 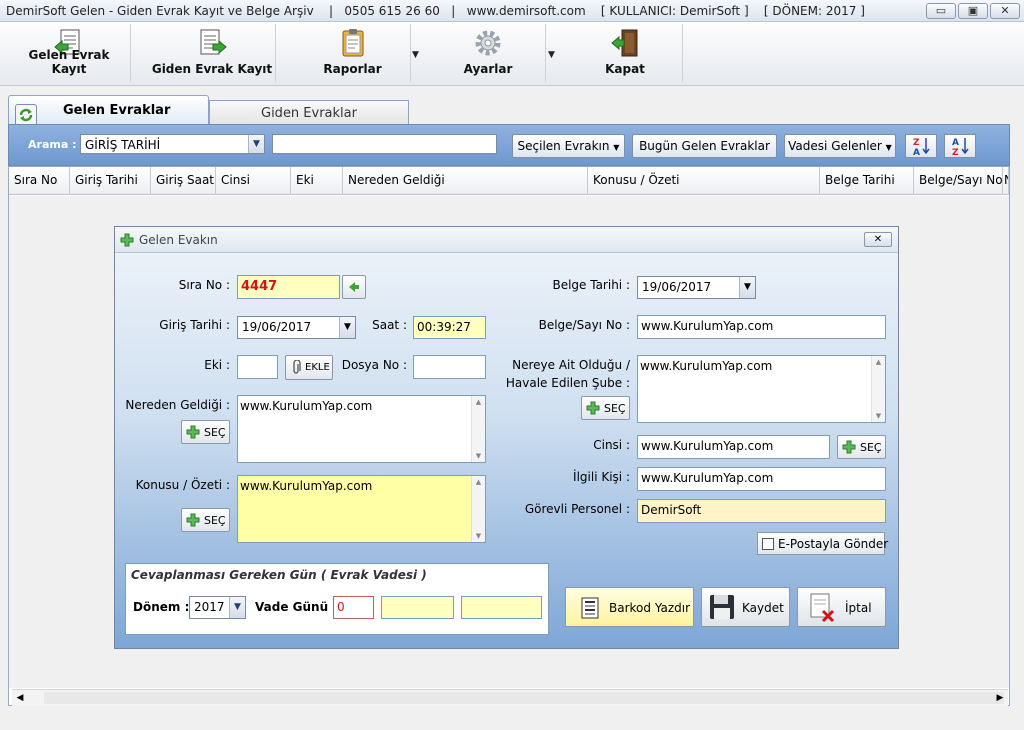 I want to click on sira-no-field: 4447, so click(x=288, y=287).